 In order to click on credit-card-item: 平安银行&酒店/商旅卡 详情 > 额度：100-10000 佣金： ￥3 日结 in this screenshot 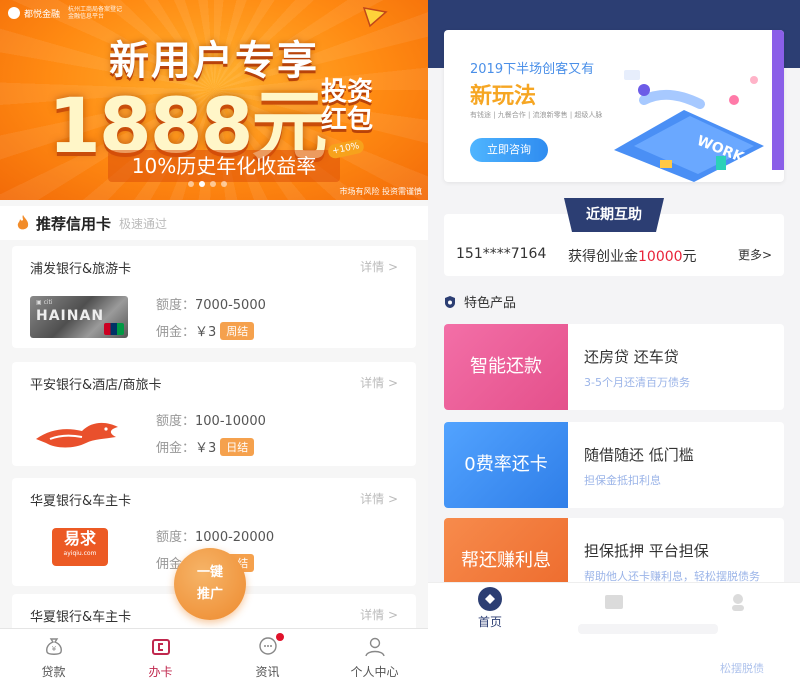, I will do `click(214, 414)`.